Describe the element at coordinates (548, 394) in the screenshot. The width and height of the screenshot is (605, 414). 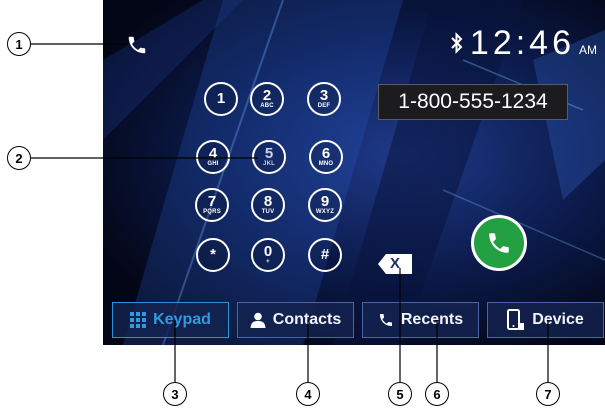
I see `callout-7: 7` at that location.